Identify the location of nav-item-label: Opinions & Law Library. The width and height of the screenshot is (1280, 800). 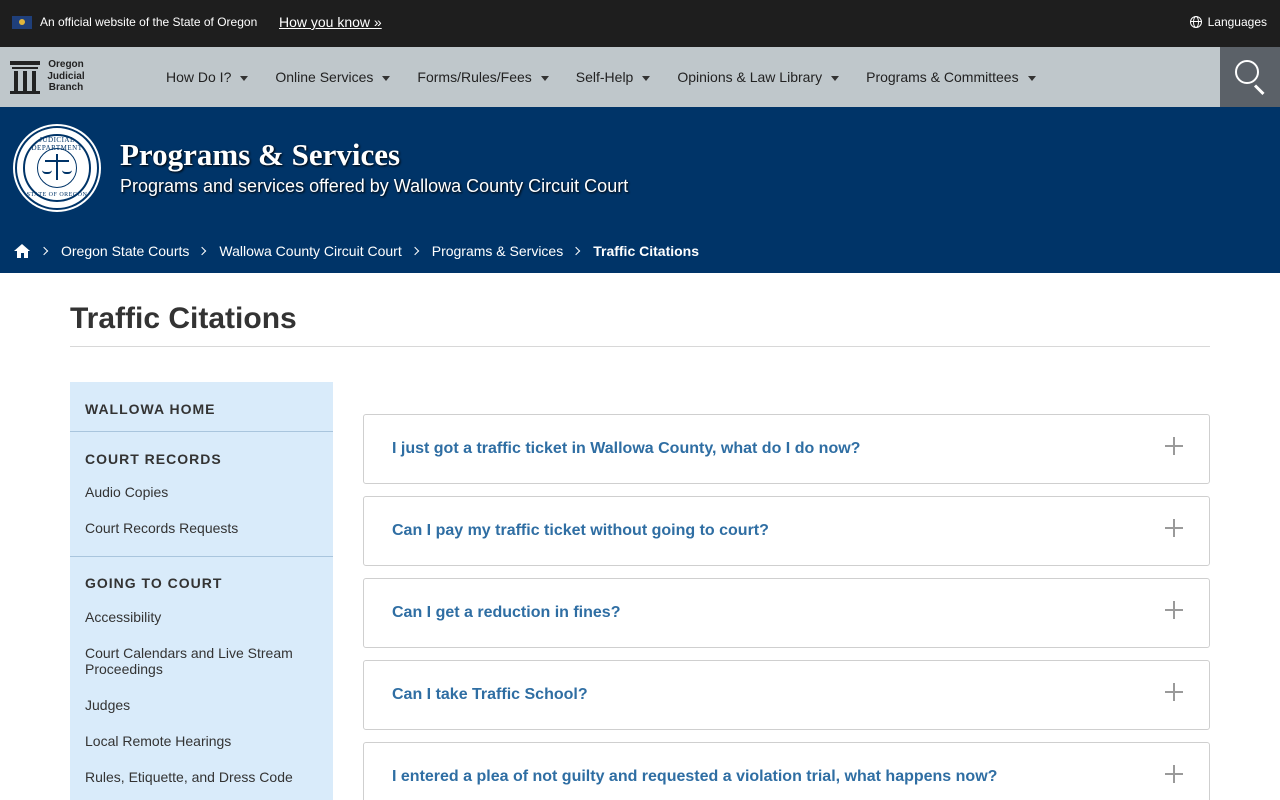
(750, 77).